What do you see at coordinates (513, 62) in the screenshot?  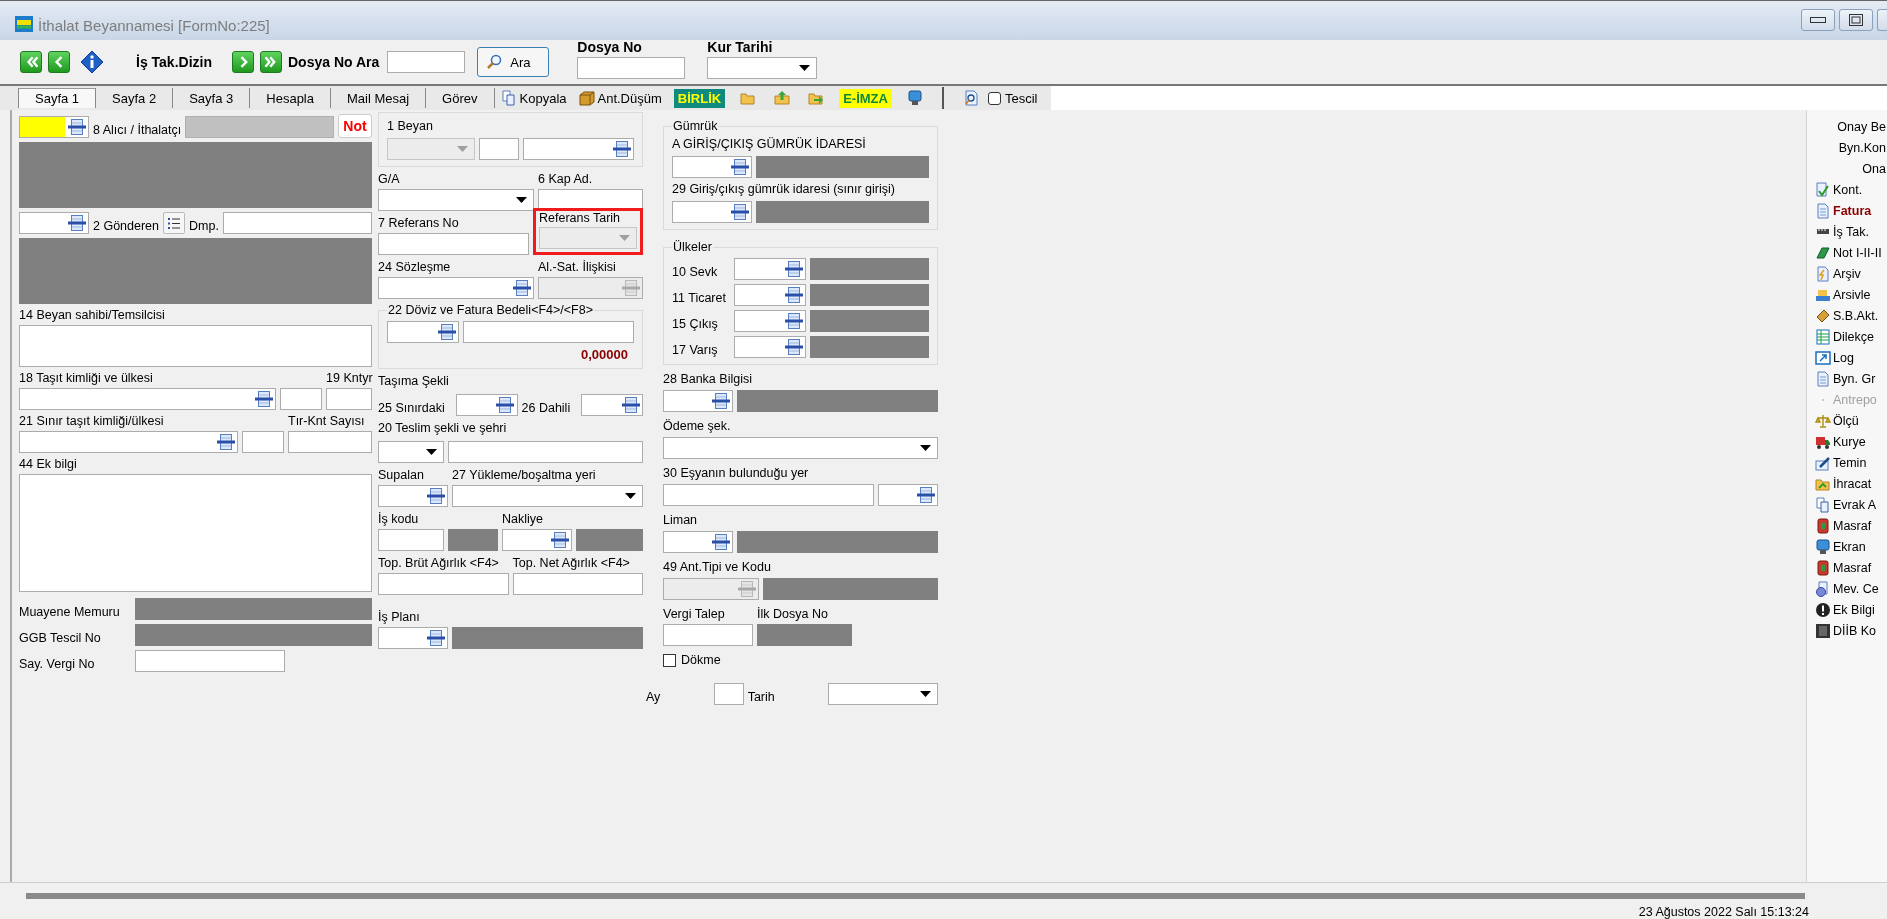 I see `search-button: Ara` at bounding box center [513, 62].